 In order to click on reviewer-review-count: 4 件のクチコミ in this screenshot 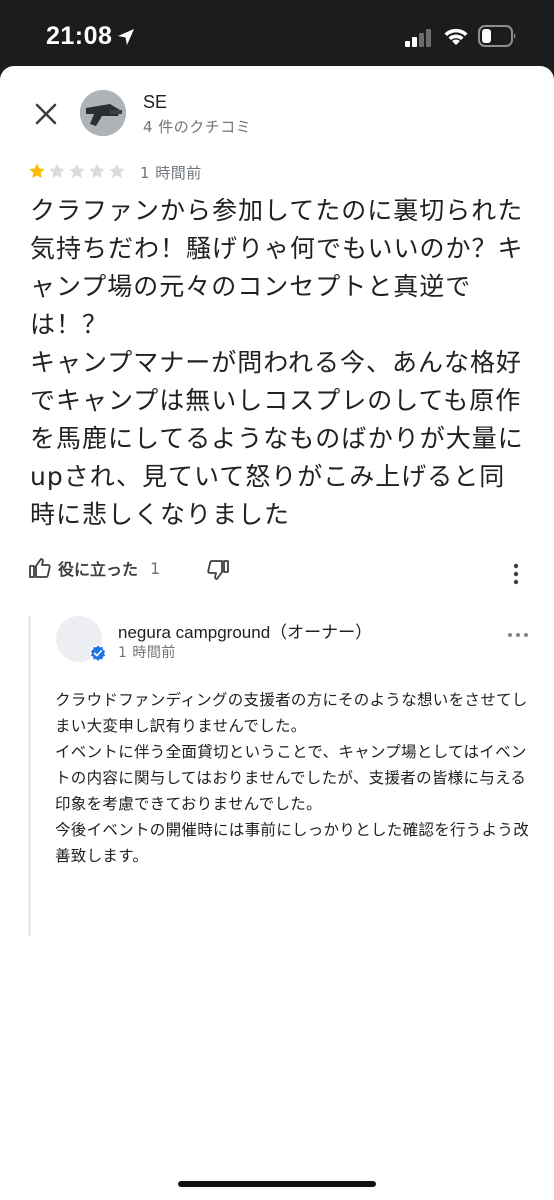, I will do `click(197, 127)`.